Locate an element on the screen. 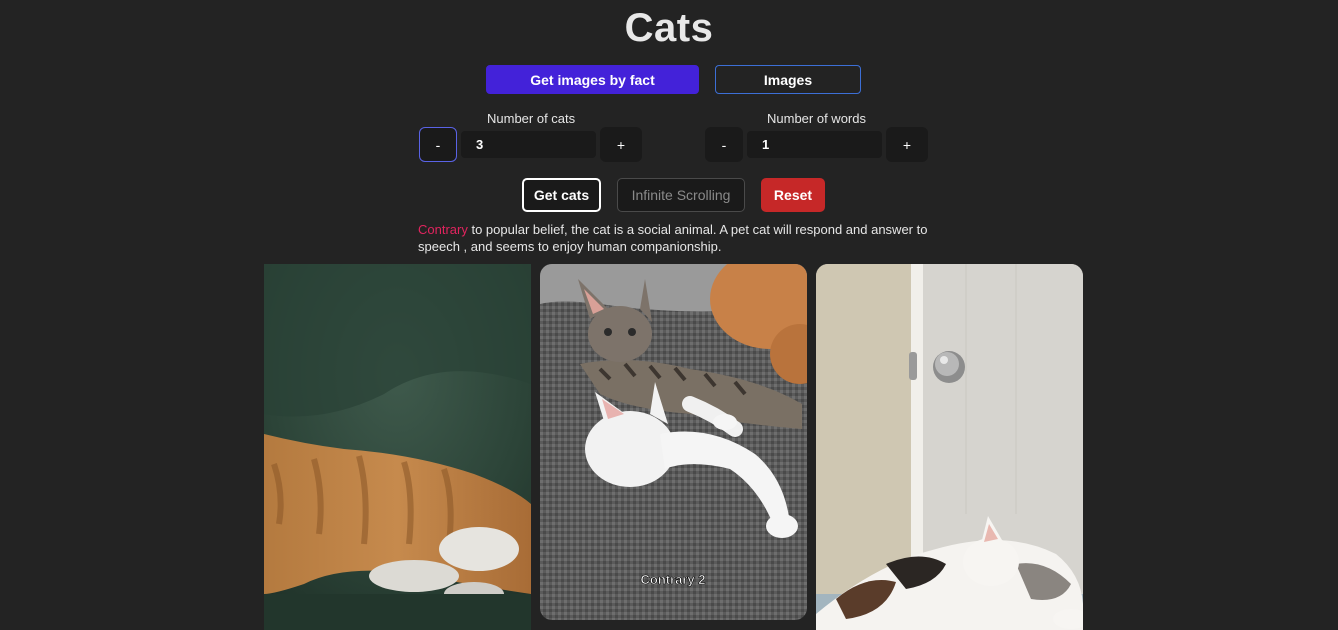 The image size is (1338, 630). fact-highlight-word: Contrary is located at coordinates (443, 229).